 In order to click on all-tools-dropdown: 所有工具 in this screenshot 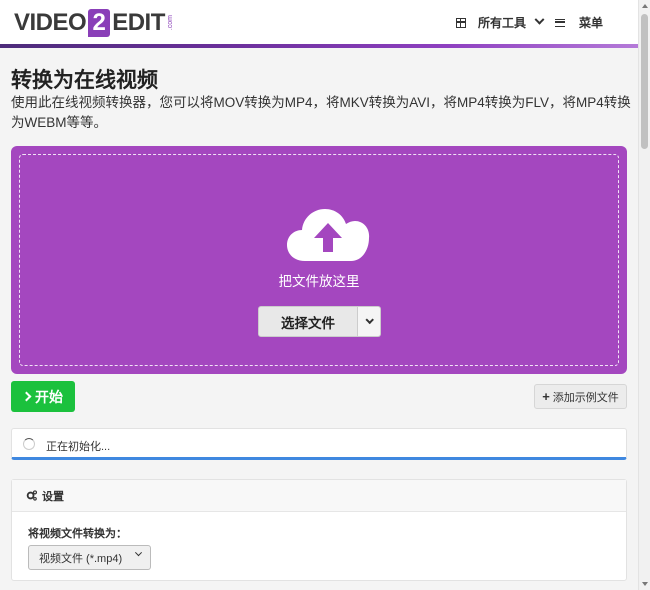, I will do `click(500, 22)`.